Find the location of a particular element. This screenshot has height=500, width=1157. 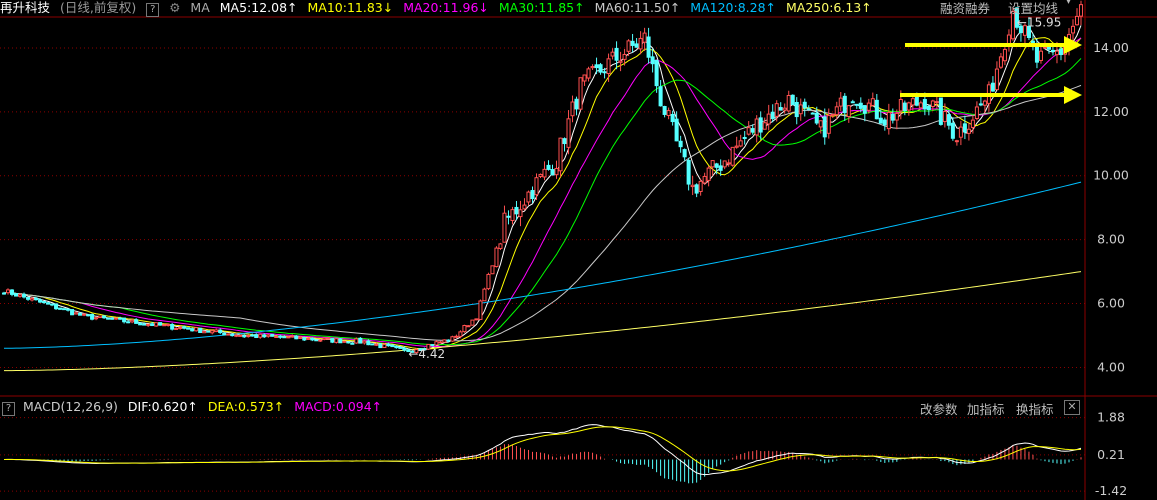

set-ma-button: 设置均线 is located at coordinates (1033, 8).